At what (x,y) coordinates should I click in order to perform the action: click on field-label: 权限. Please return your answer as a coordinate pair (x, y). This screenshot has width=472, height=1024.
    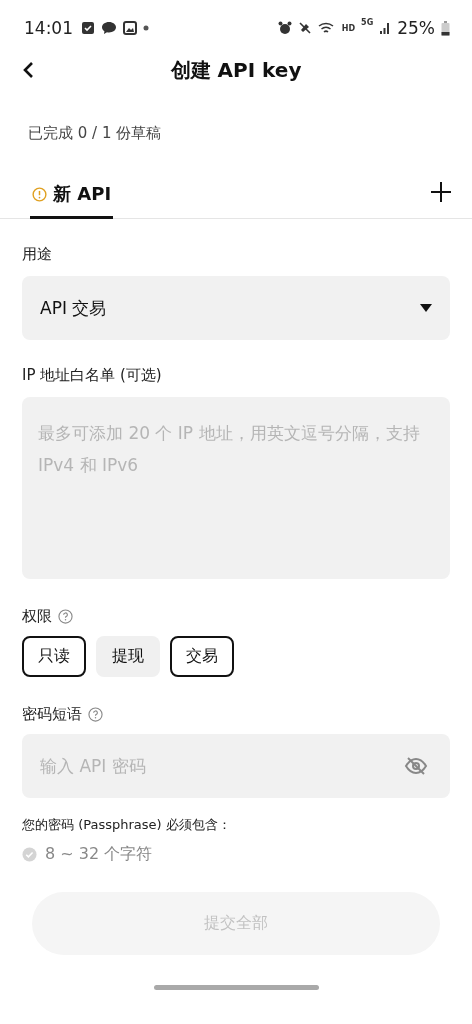
    Looking at the image, I should click on (37, 616).